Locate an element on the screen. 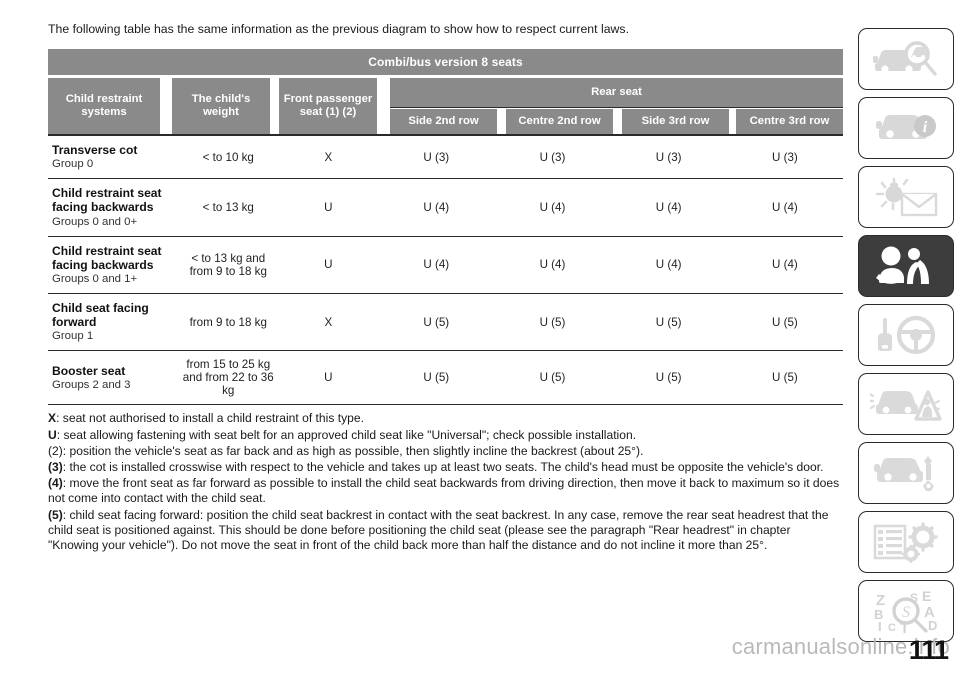  legend-key: (3) is located at coordinates (55, 467).